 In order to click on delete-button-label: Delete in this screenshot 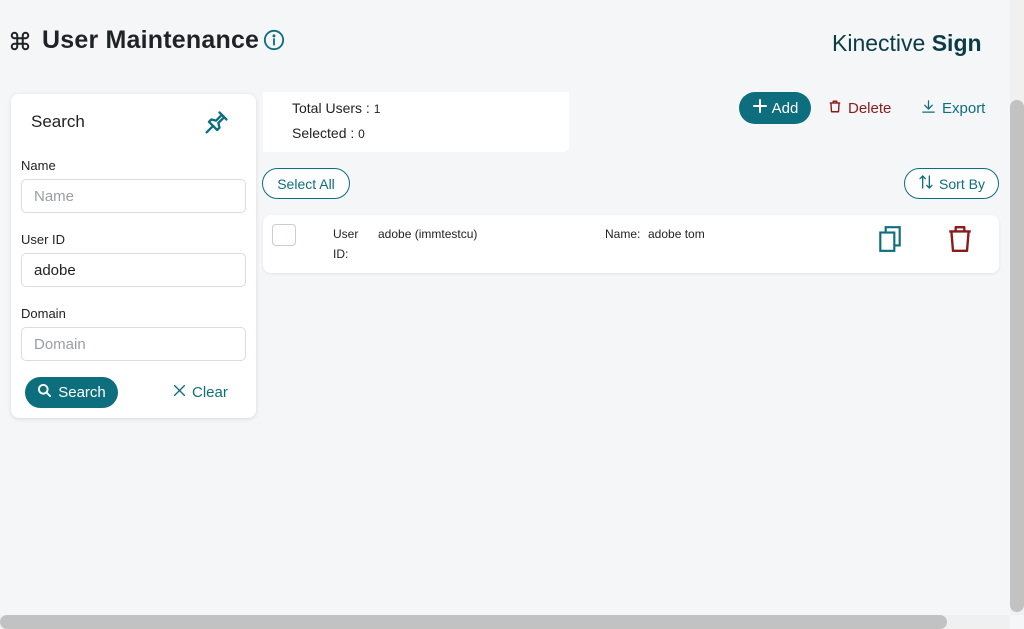, I will do `click(870, 108)`.